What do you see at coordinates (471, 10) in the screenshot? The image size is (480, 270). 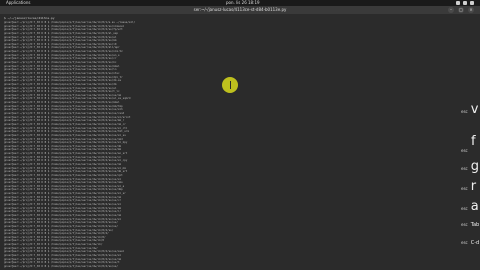 I see `close-icon: ×` at bounding box center [471, 10].